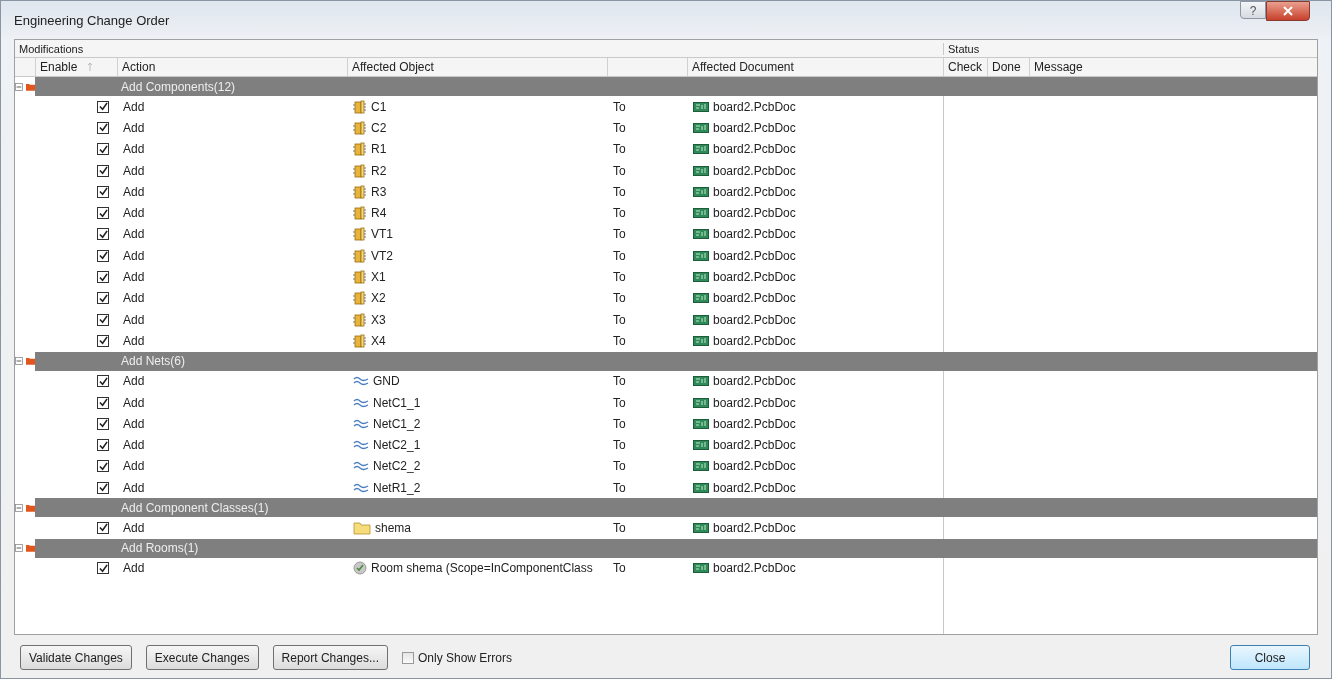 This screenshot has width=1332, height=679. I want to click on group-header: Add Component Classes(1), so click(676, 508).